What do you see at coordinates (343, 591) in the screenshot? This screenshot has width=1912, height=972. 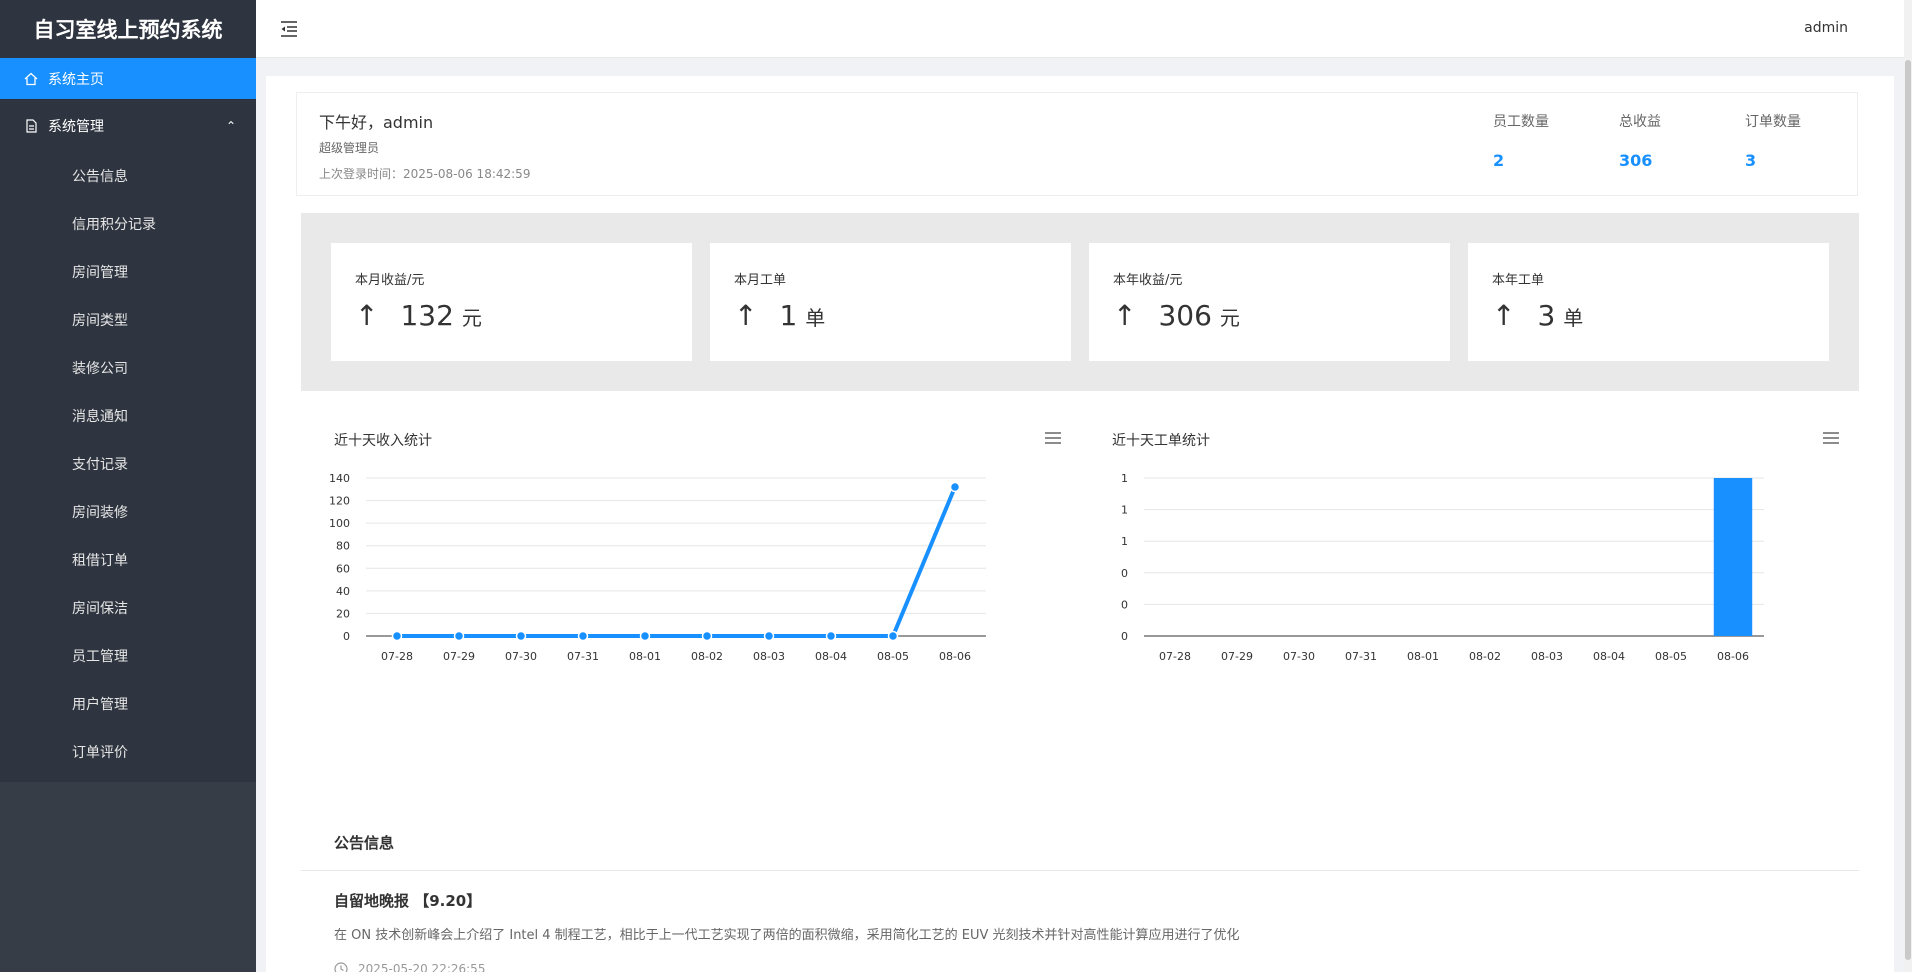 I see `y-tick-label: 40` at bounding box center [343, 591].